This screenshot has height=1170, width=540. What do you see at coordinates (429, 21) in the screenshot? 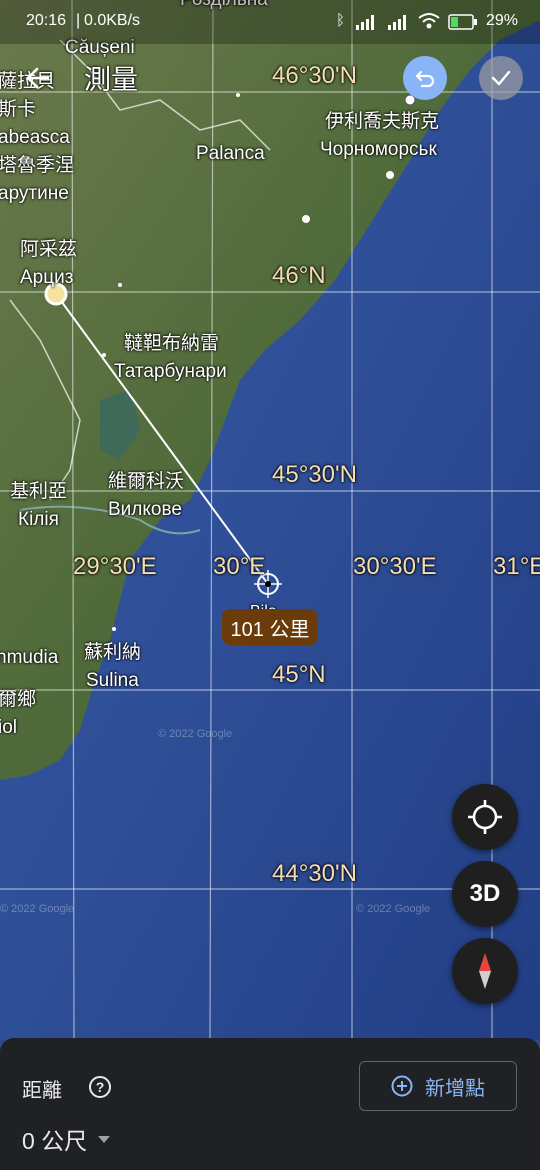
I see `wifi-icon` at bounding box center [429, 21].